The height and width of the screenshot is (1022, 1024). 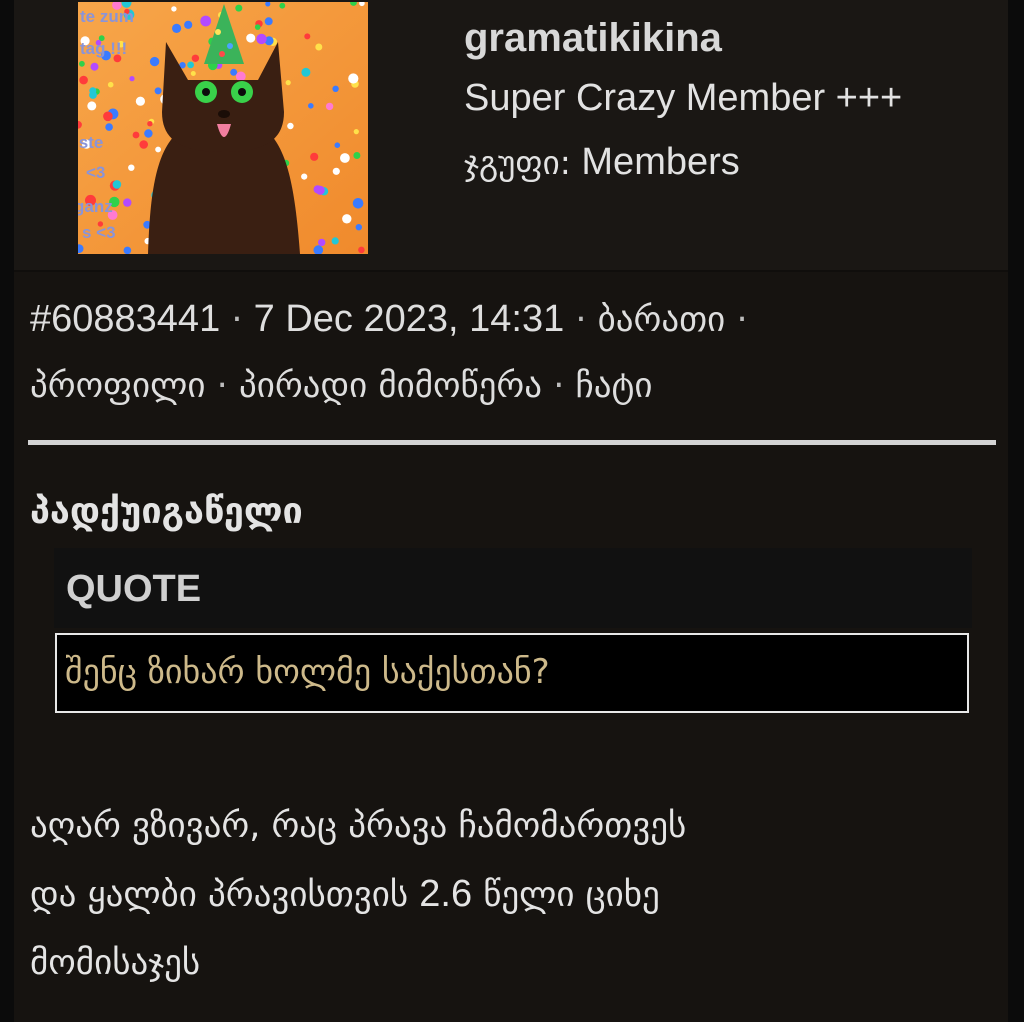 I want to click on group-value: Members, so click(x=660, y=162).